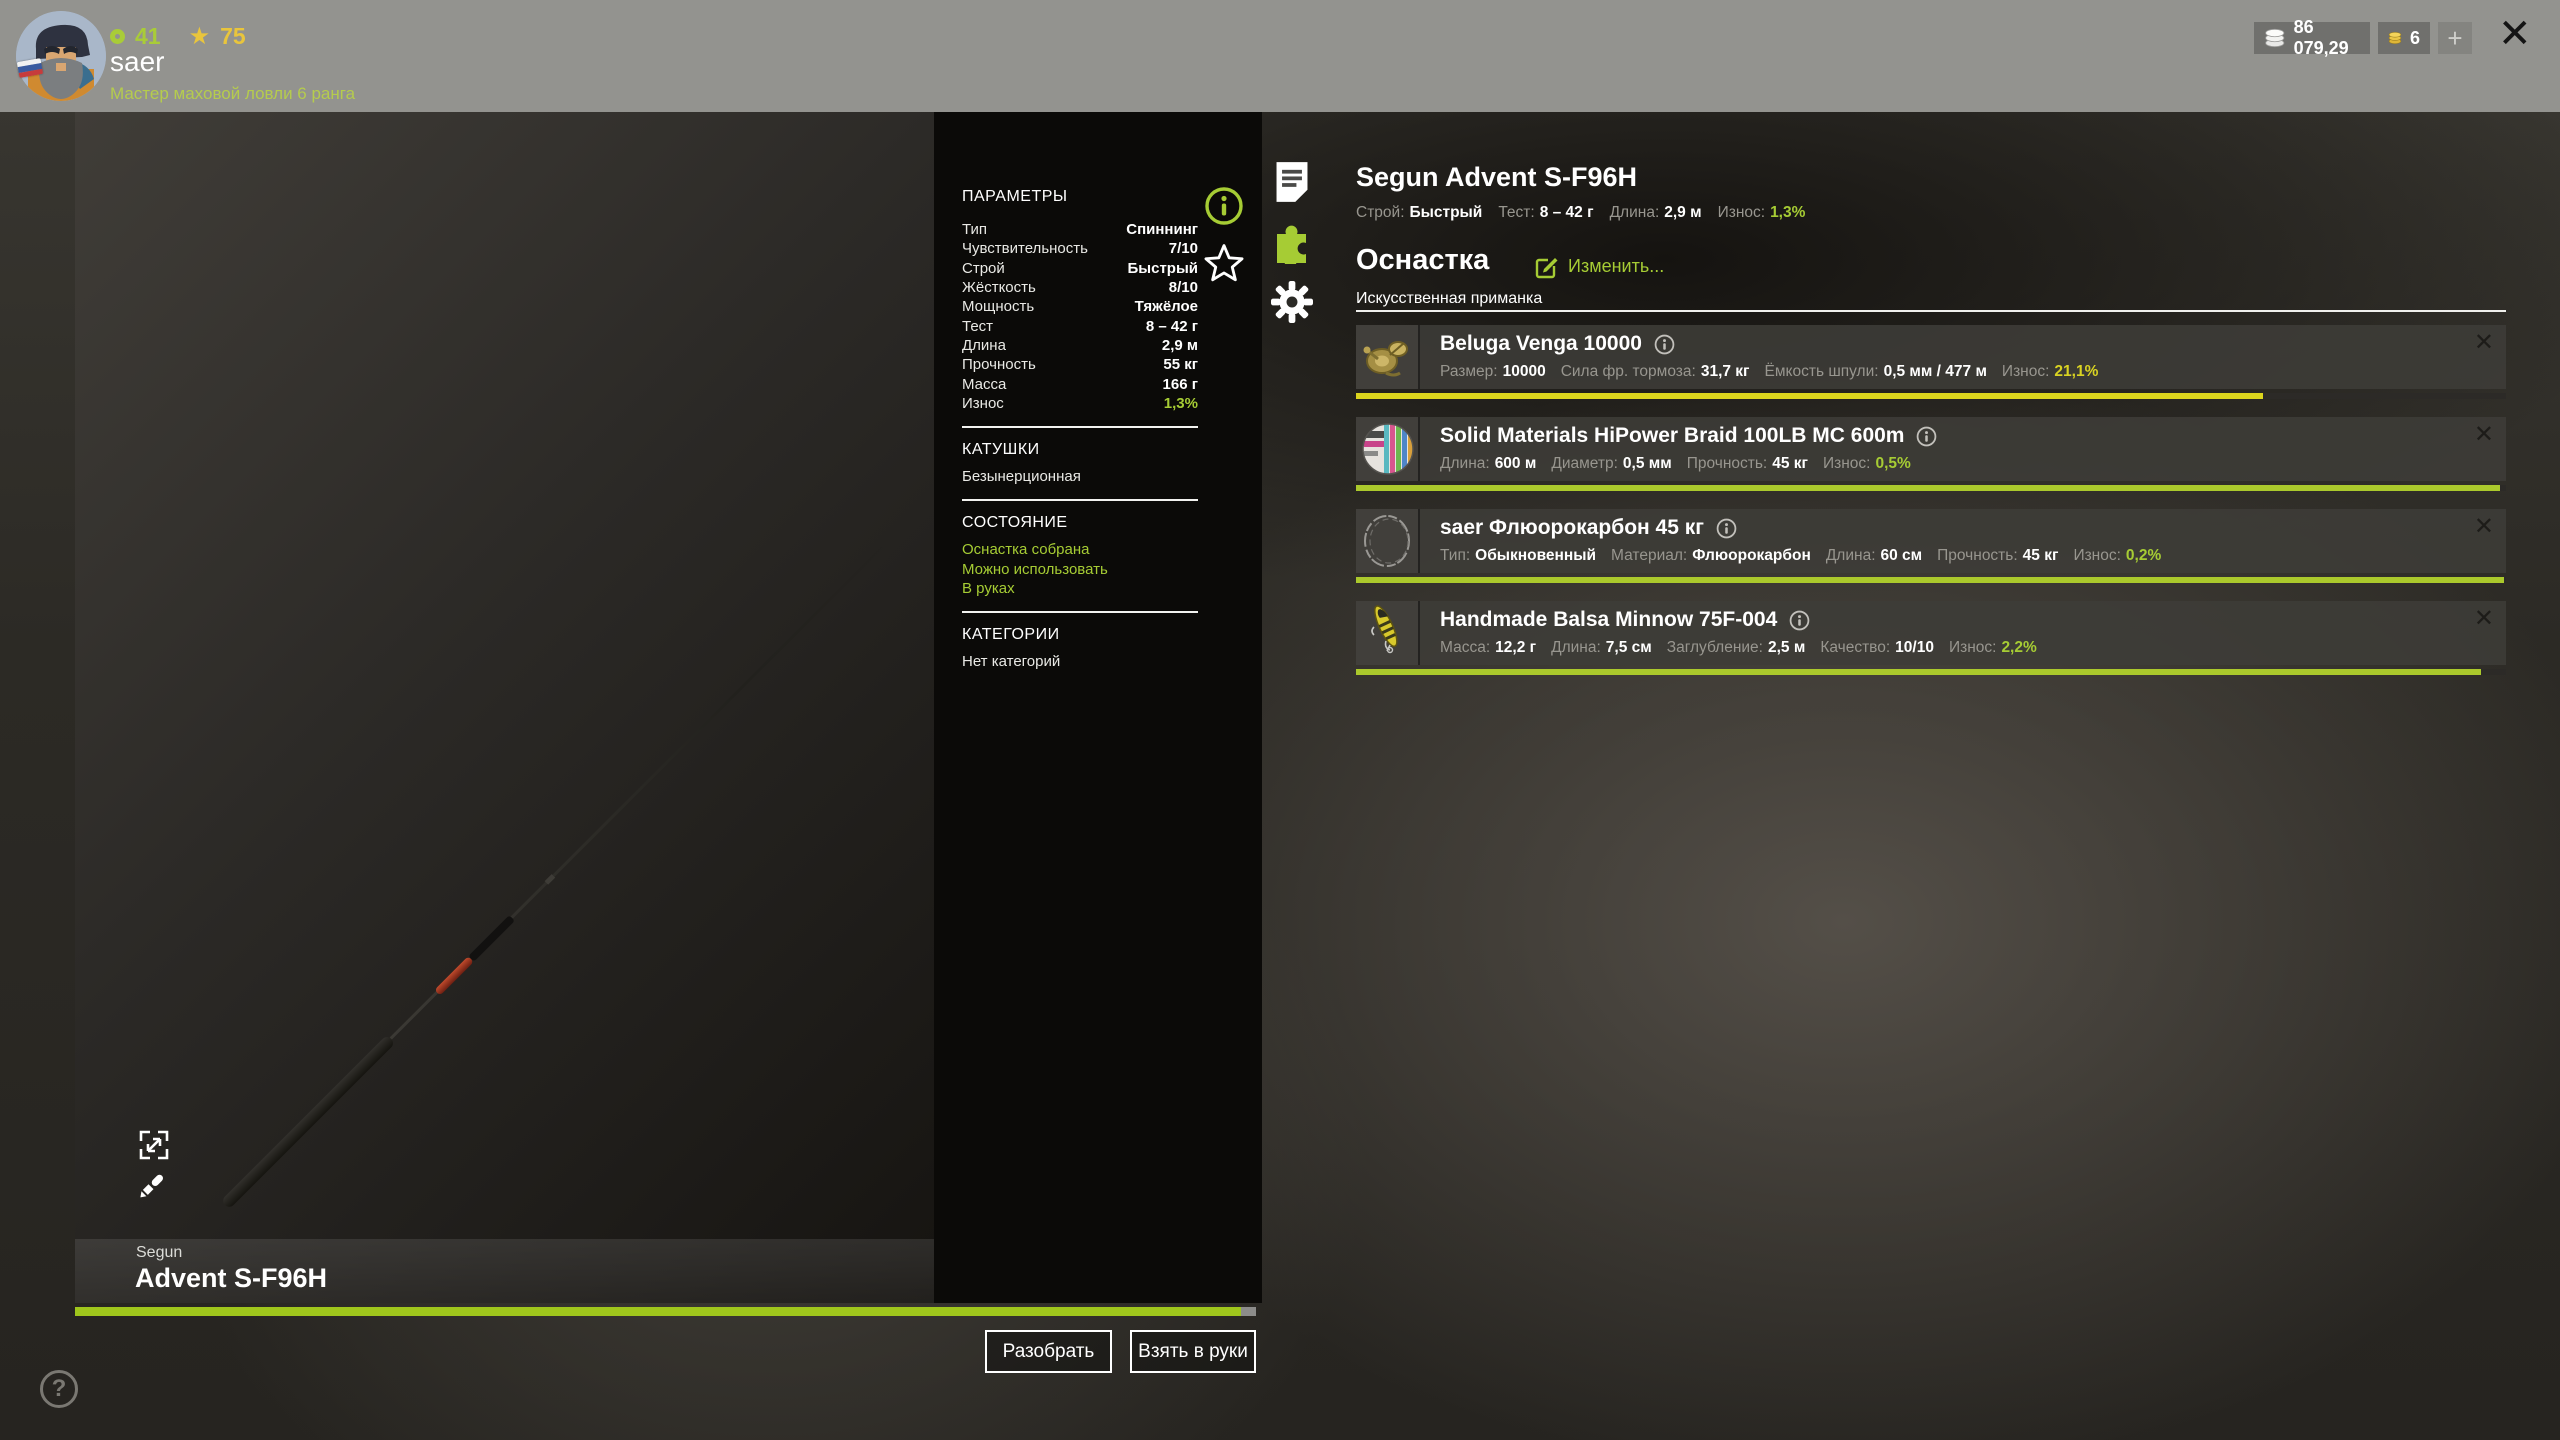  What do you see at coordinates (1918, 672) in the screenshot?
I see `item-durability-fill` at bounding box center [1918, 672].